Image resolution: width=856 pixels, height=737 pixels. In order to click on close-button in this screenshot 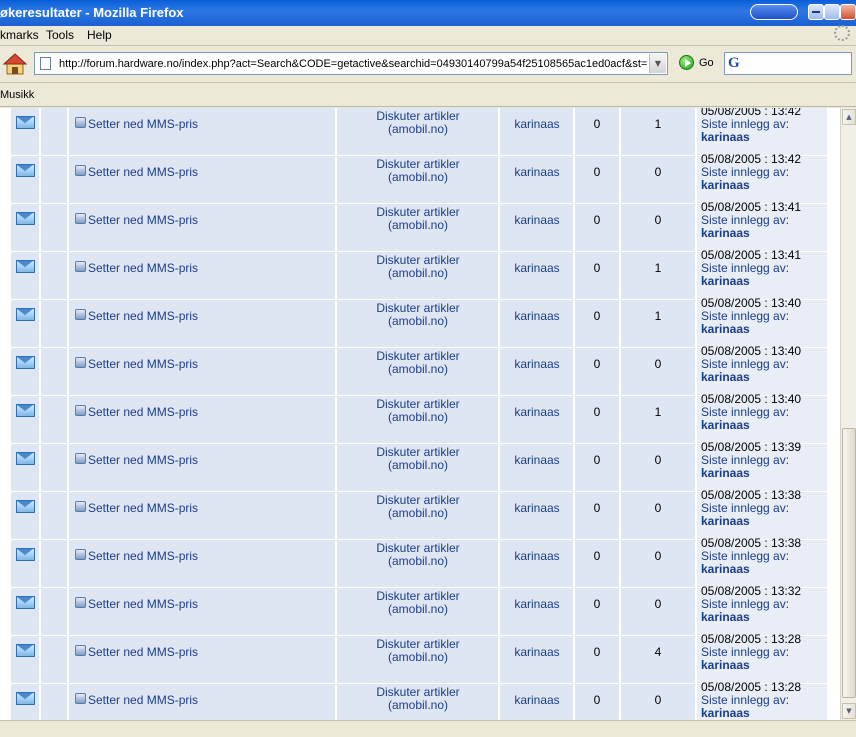, I will do `click(848, 12)`.